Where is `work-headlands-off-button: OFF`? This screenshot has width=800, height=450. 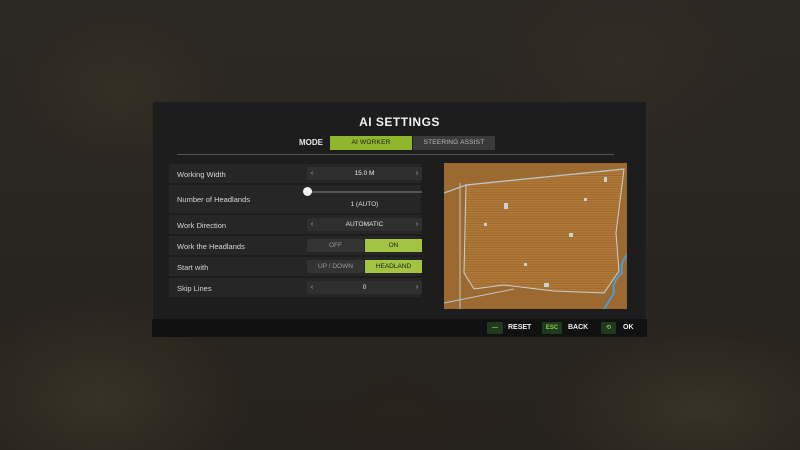
work-headlands-off-button: OFF is located at coordinates (335, 245).